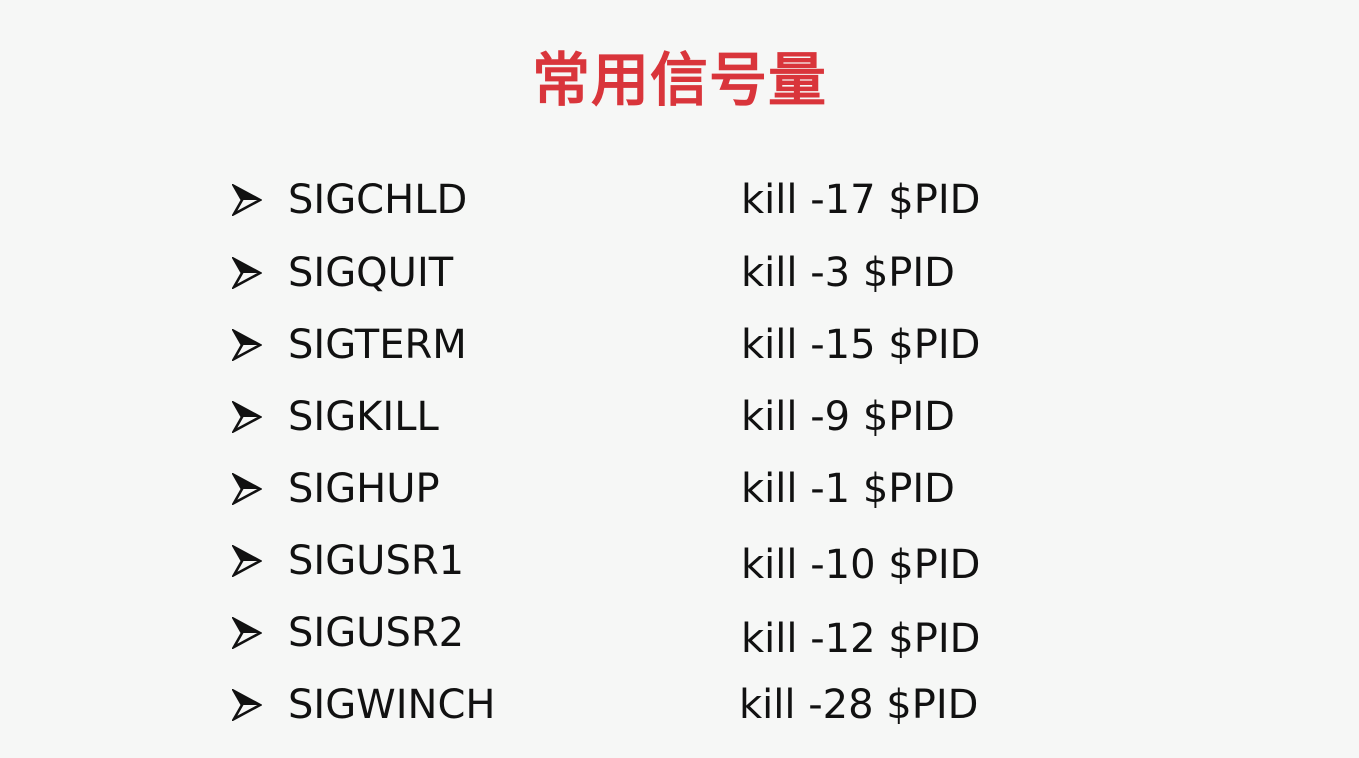 Image resolution: width=1359 pixels, height=758 pixels. I want to click on list-item: SIGCHLD kill -17 $PID, so click(679, 200).